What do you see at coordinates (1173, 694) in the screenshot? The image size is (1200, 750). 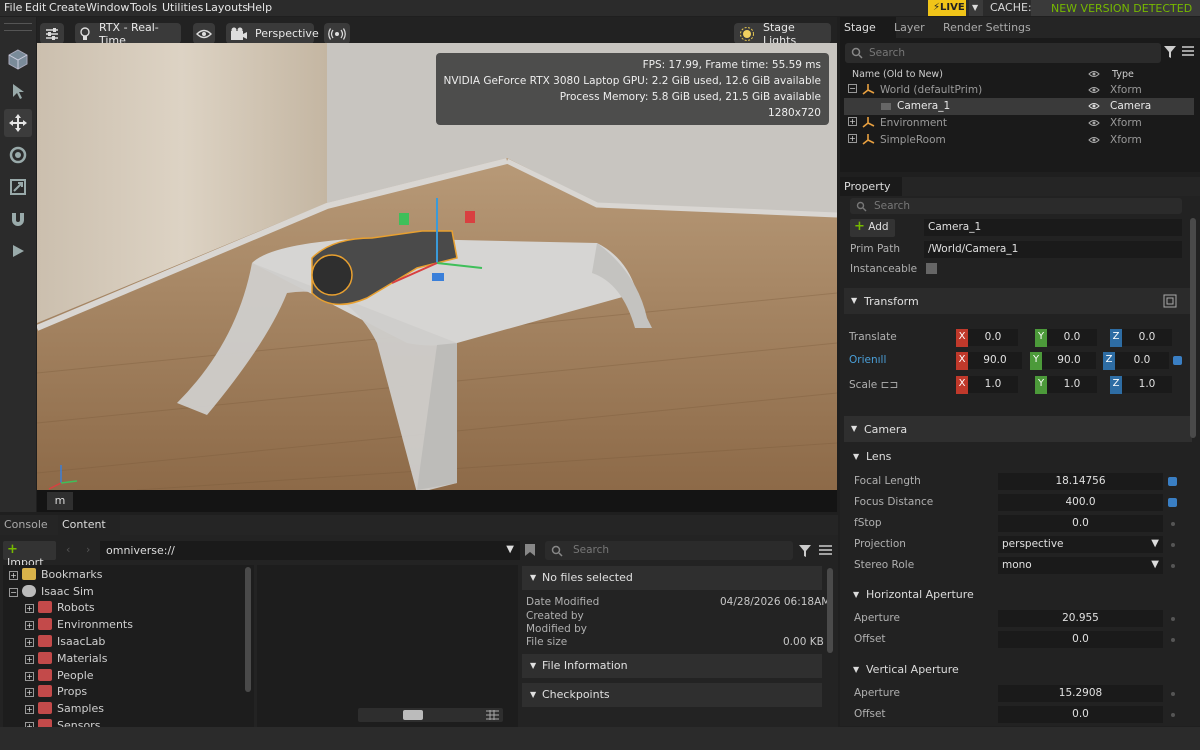 I see `v-aperture-keyframe-dot` at bounding box center [1173, 694].